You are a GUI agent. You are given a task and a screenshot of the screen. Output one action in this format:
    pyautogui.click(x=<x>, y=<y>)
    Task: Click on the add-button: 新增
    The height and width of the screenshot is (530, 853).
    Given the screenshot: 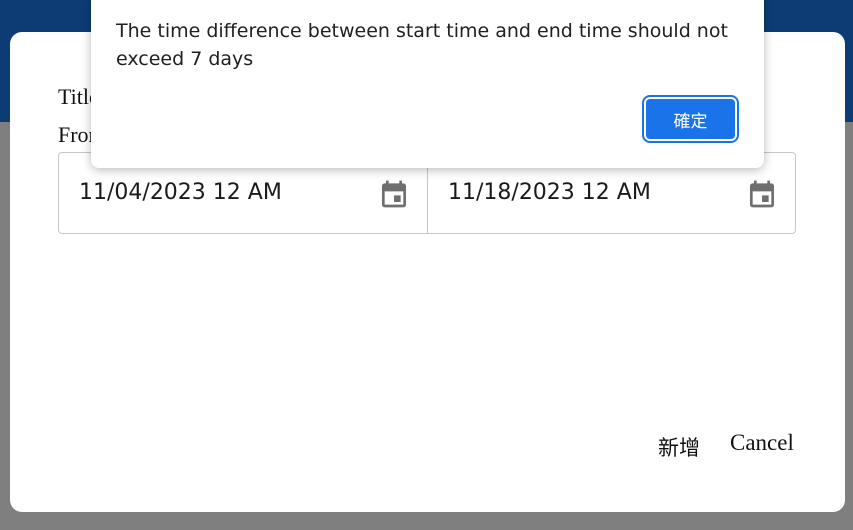 What is the action you would take?
    pyautogui.click(x=679, y=447)
    